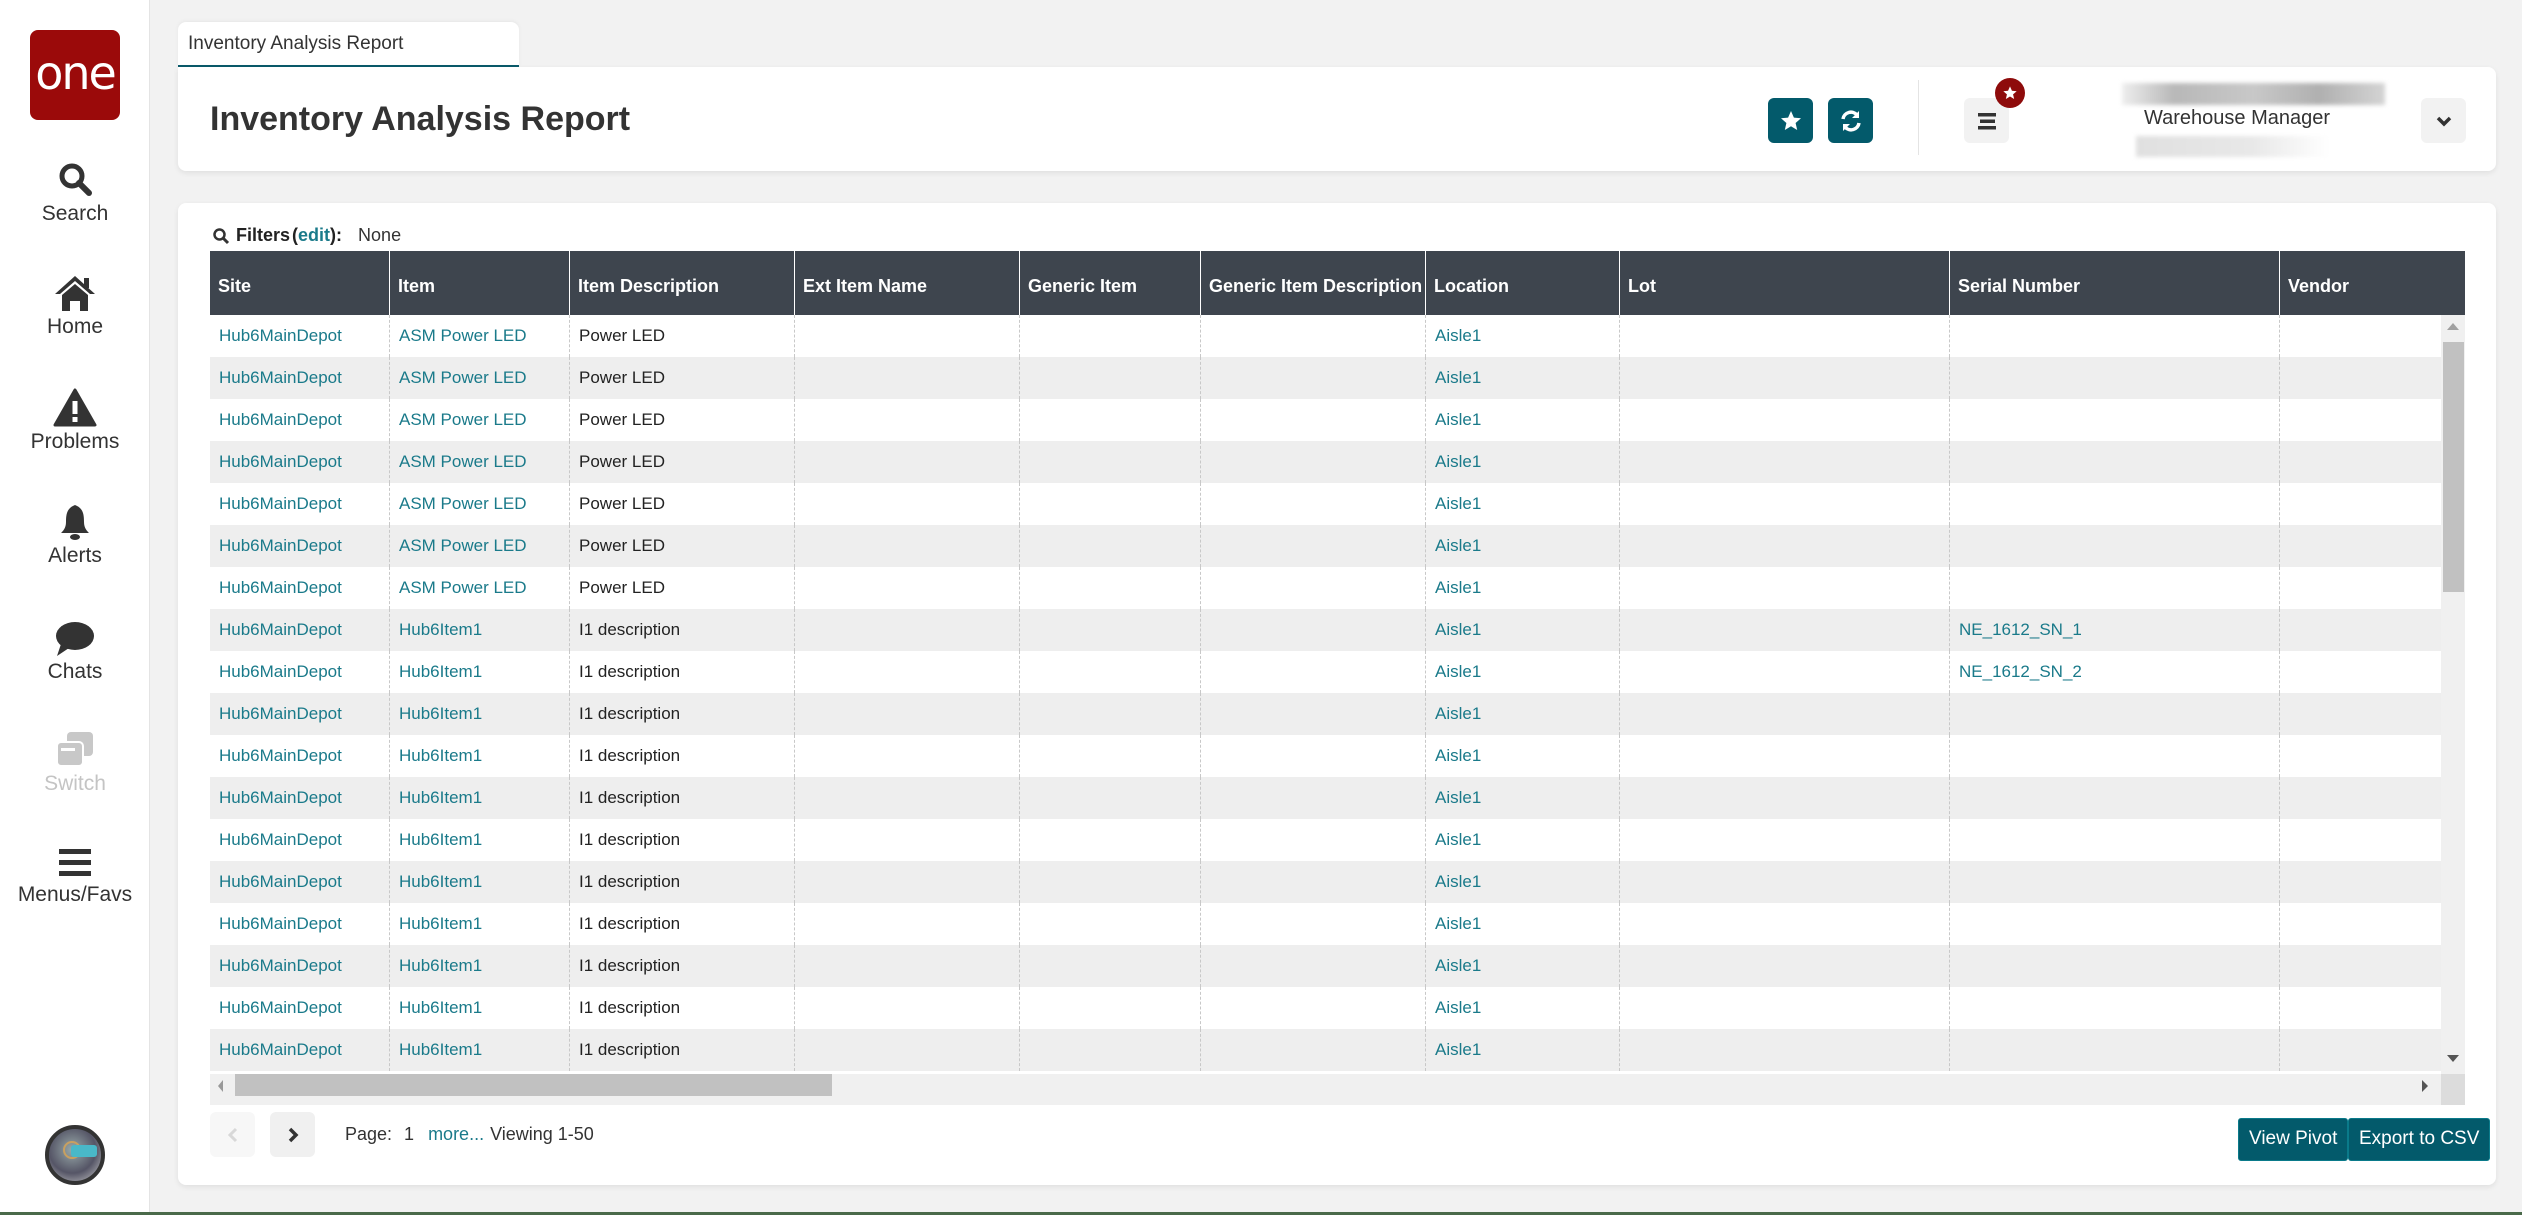  I want to click on prev-page-button, so click(232, 1134).